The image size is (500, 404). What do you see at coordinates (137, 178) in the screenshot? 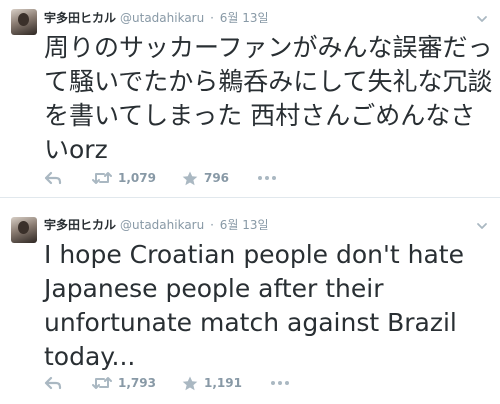
I see `retweet-count: 1,079` at bounding box center [137, 178].